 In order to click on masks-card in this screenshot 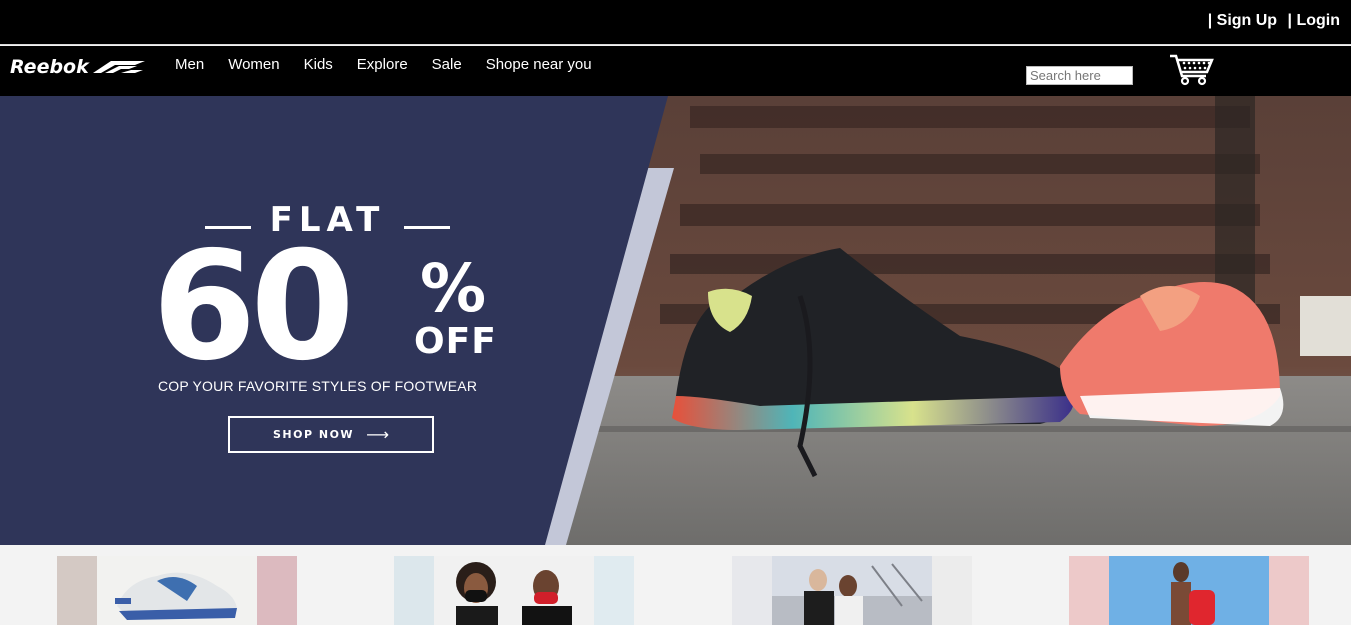, I will do `click(514, 590)`.